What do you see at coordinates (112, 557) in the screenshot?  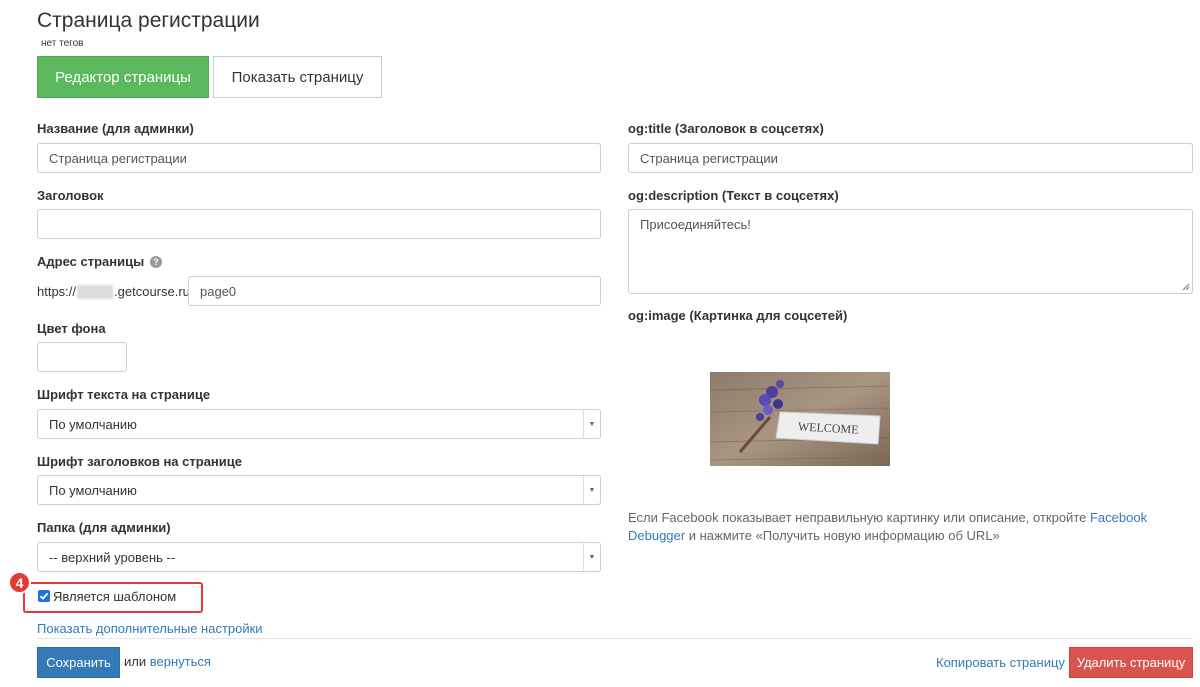 I see `folder-select-value: -- верхний уровень --` at bounding box center [112, 557].